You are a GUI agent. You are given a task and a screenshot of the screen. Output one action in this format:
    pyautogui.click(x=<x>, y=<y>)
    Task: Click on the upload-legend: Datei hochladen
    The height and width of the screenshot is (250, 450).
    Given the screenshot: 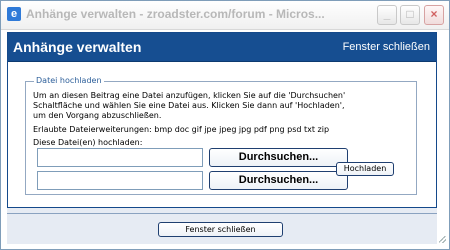 What is the action you would take?
    pyautogui.click(x=69, y=80)
    